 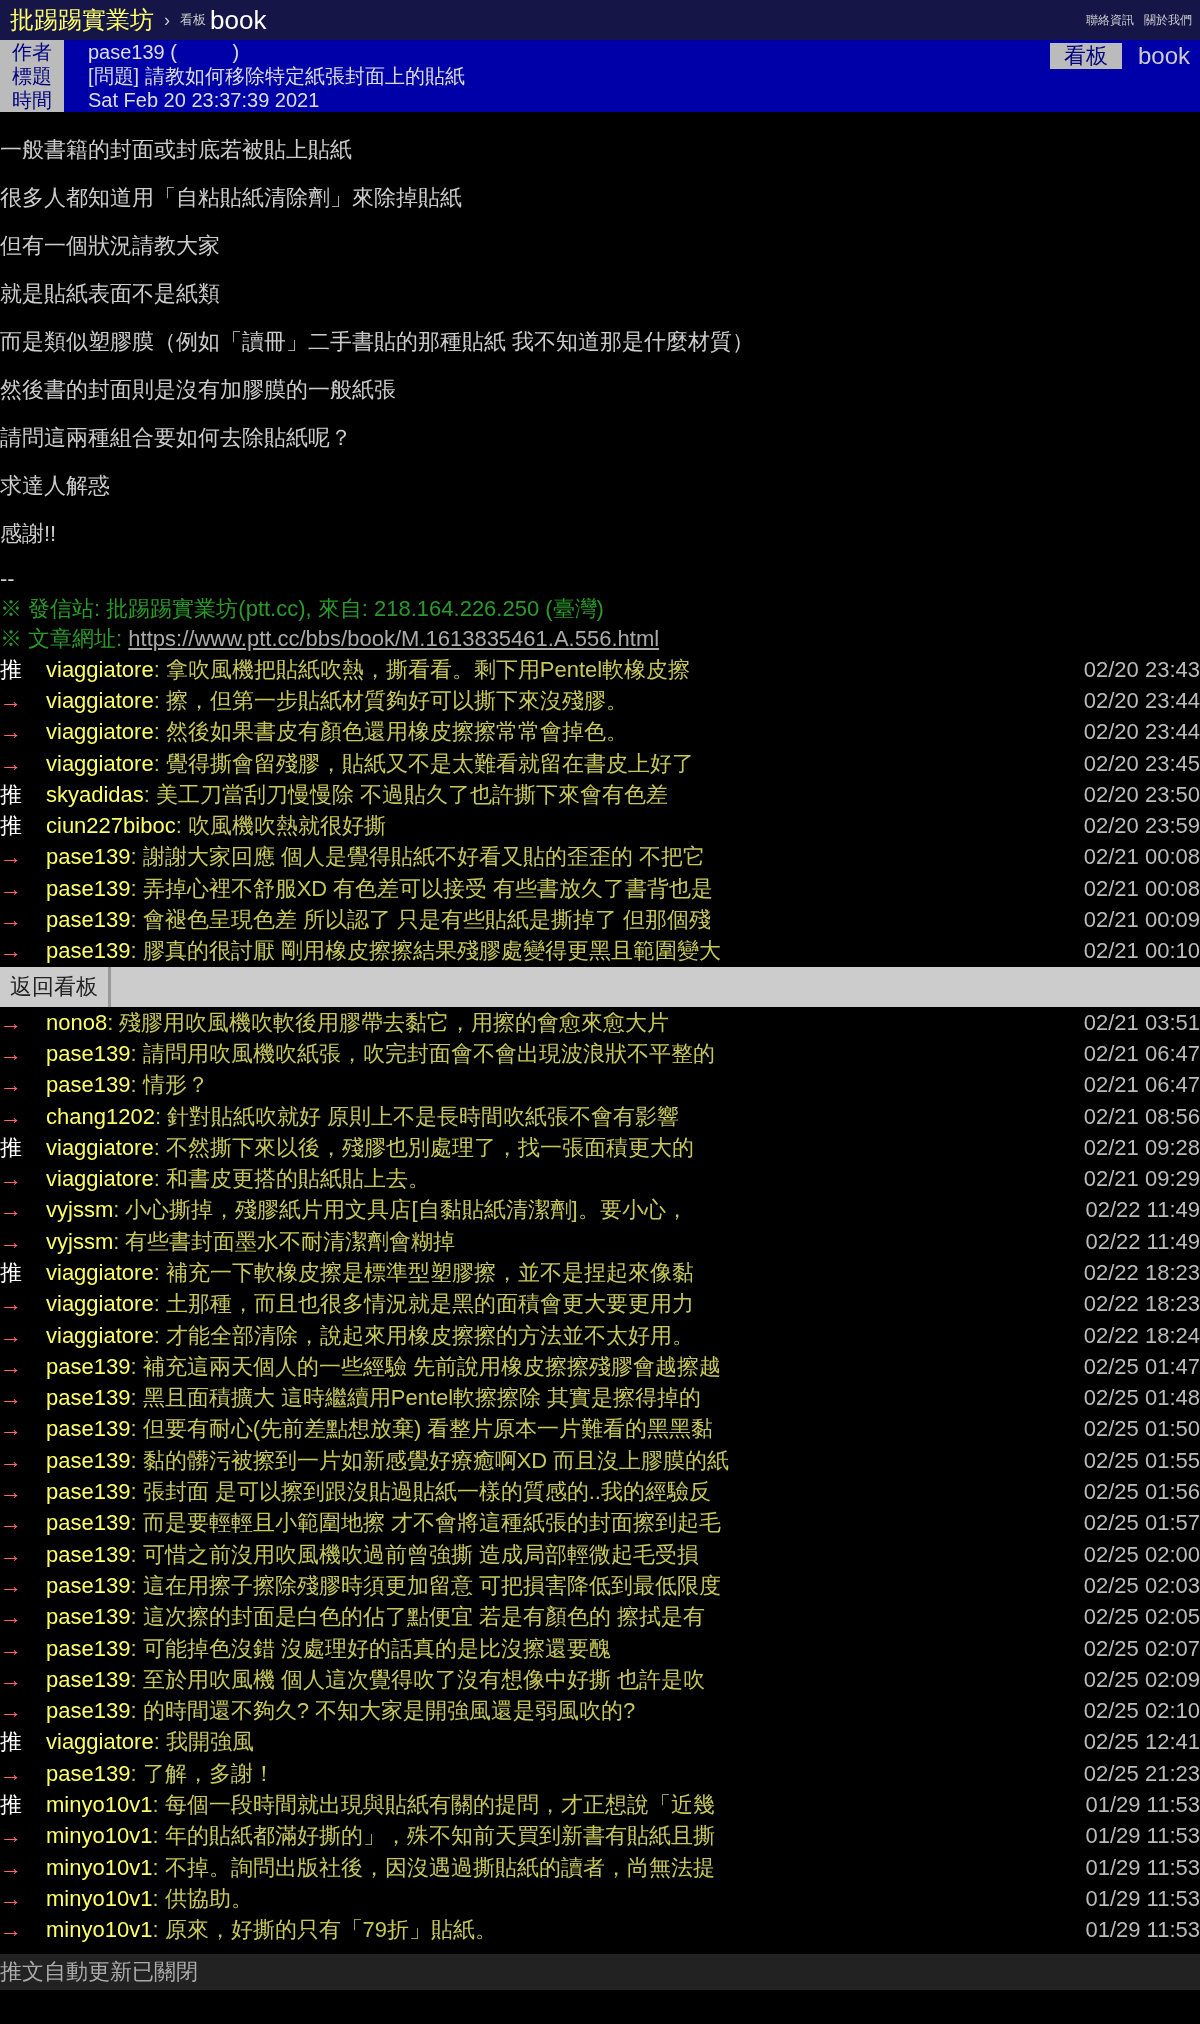 I want to click on article-link: https://www.ptt.cc/bbs/book/M.1613835461.A.556.html, so click(x=394, y=638).